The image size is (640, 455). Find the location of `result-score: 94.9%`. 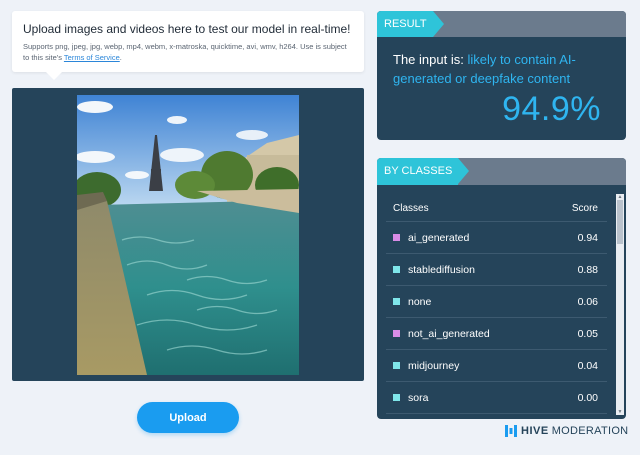

result-score: 94.9% is located at coordinates (551, 109).